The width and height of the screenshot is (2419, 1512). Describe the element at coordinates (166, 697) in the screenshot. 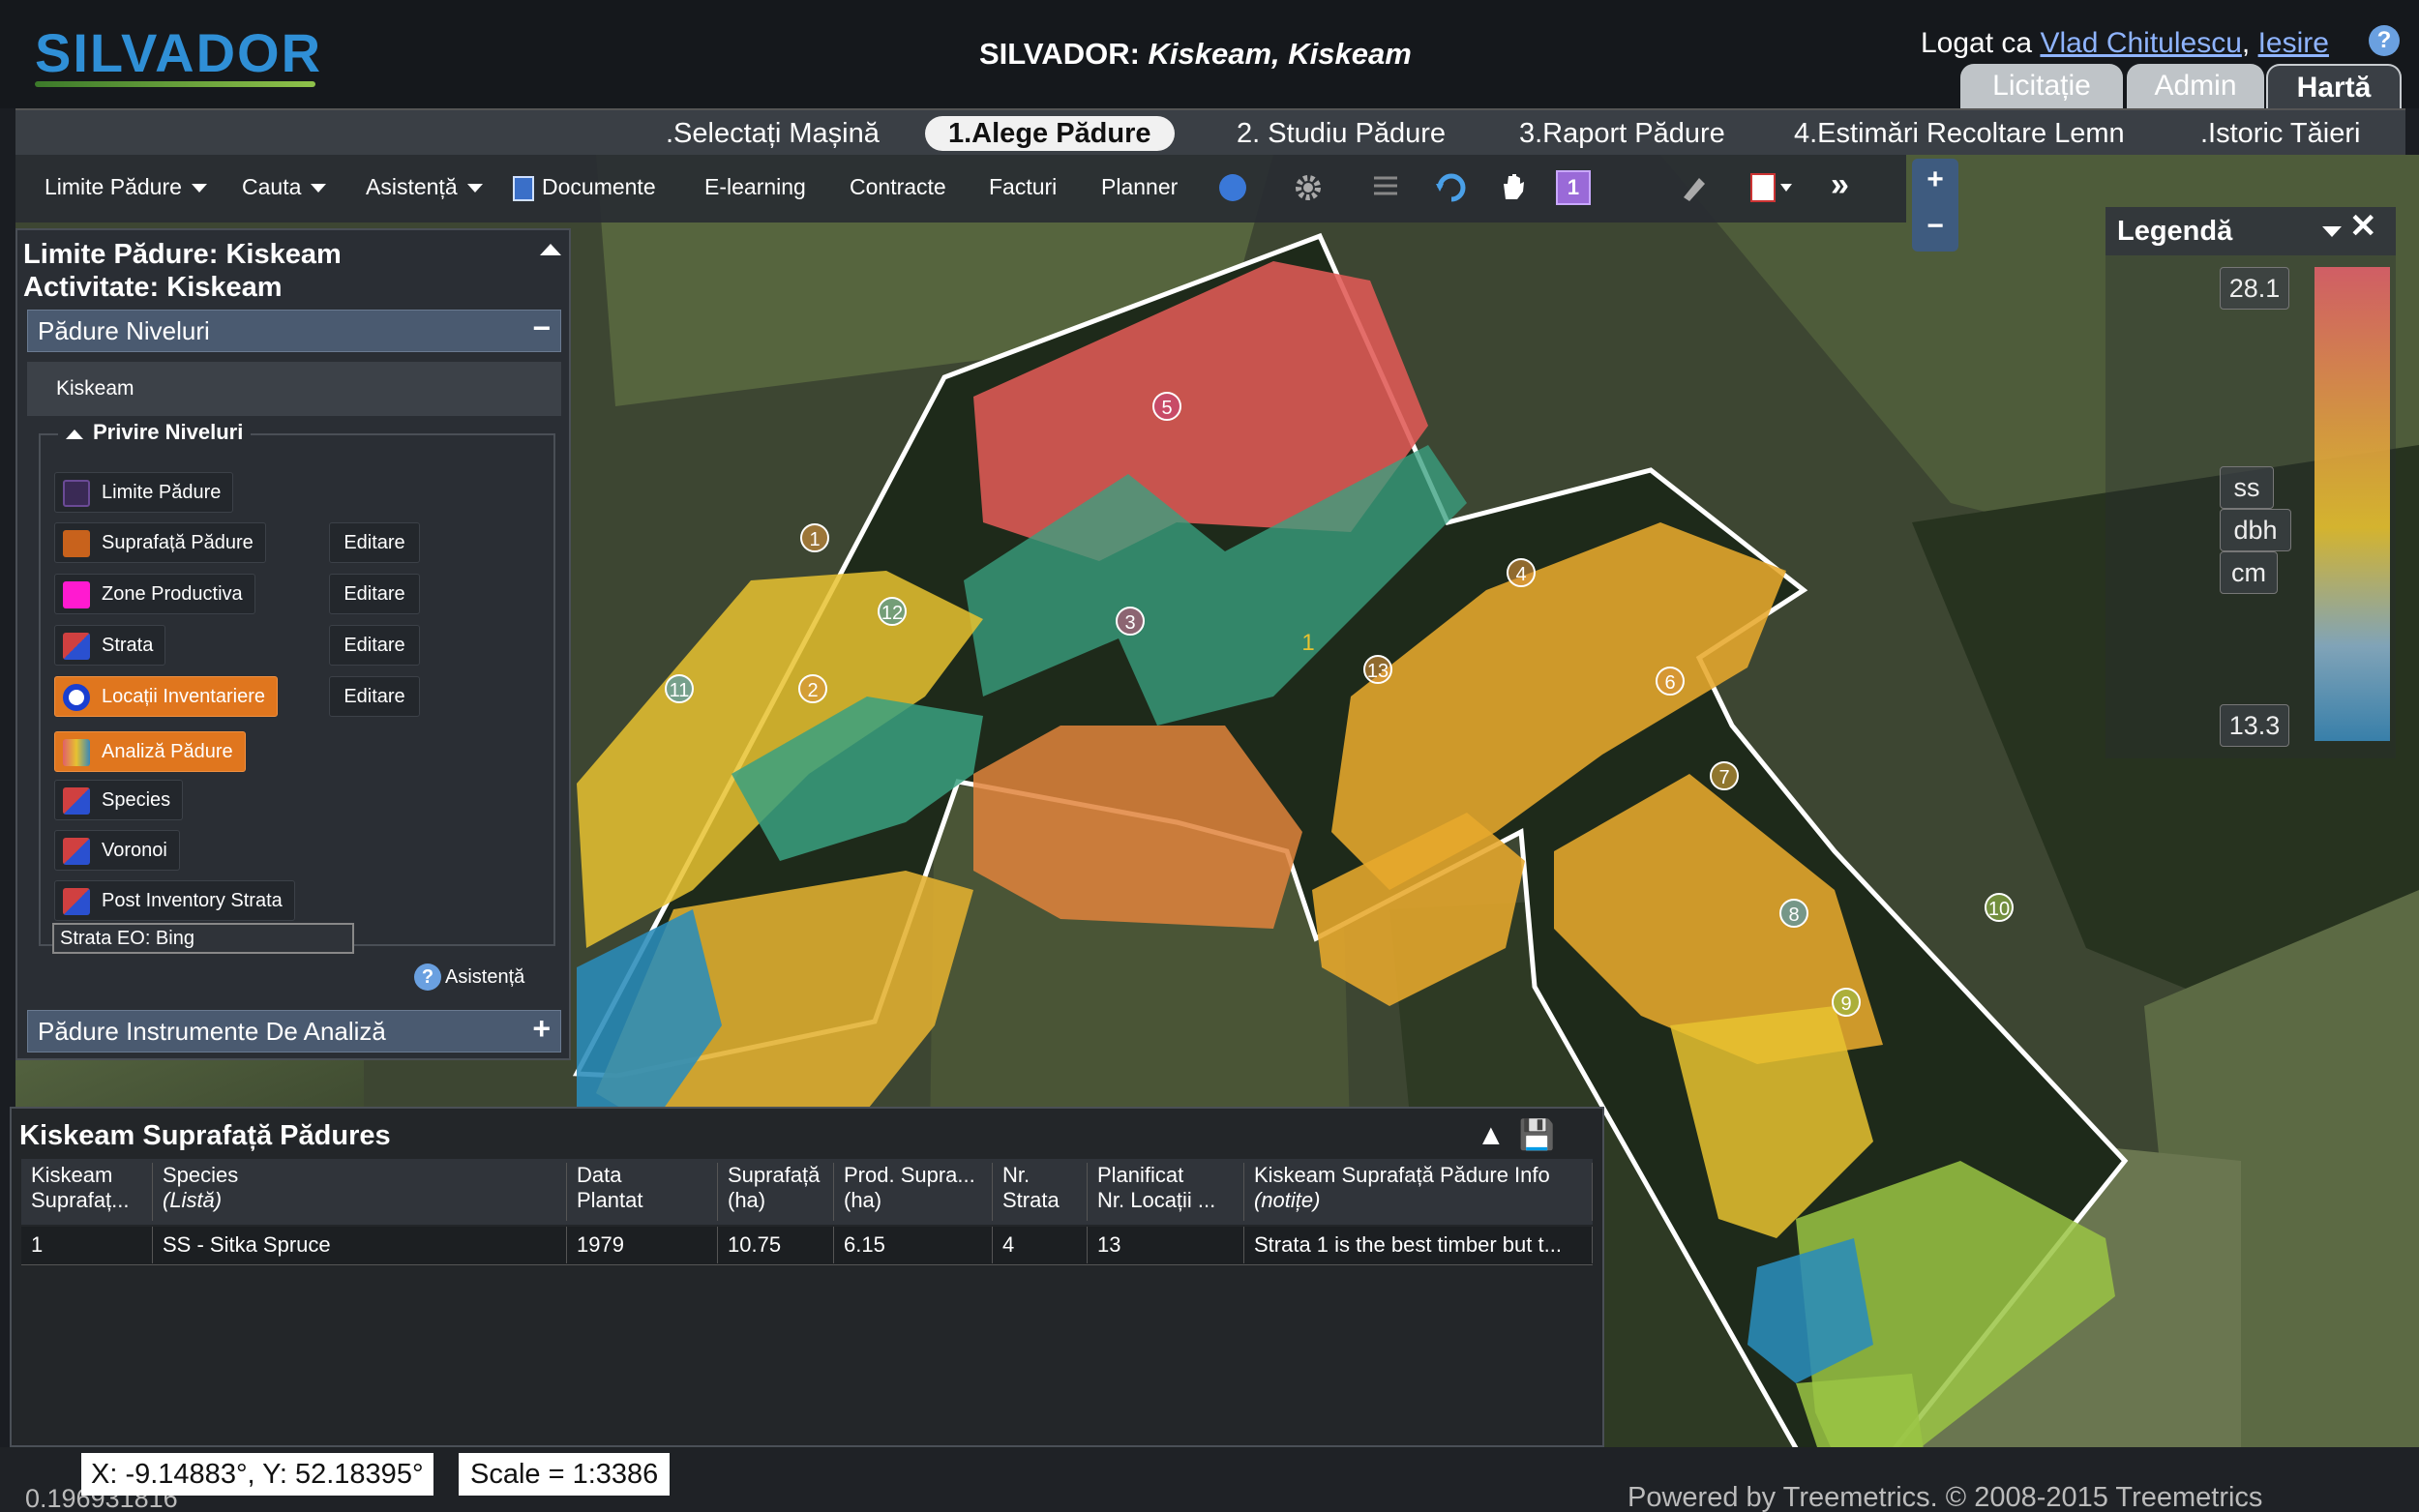

I see `layer-inventory-locations: Locații Inventariere` at that location.